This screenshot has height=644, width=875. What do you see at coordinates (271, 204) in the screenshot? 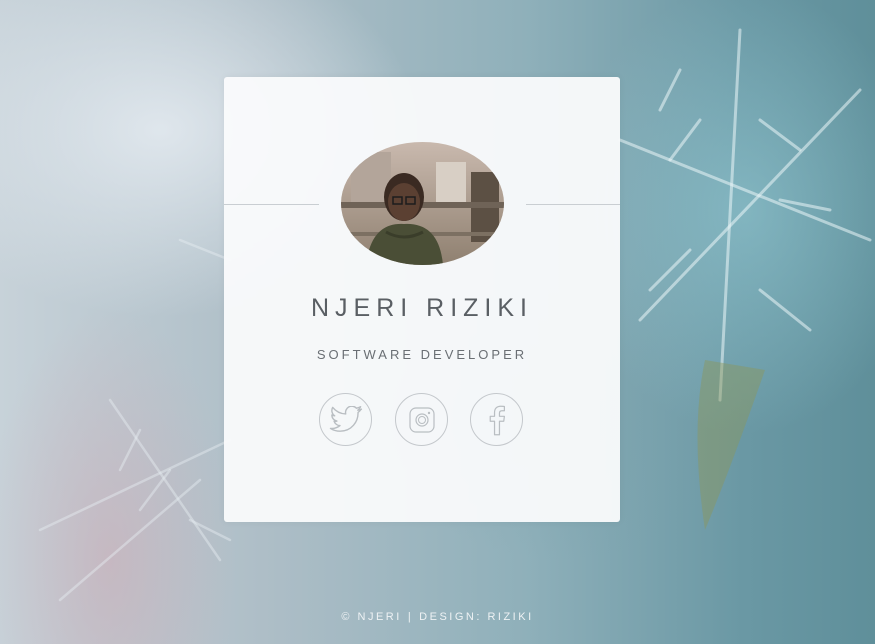
I see `divider-left` at bounding box center [271, 204].